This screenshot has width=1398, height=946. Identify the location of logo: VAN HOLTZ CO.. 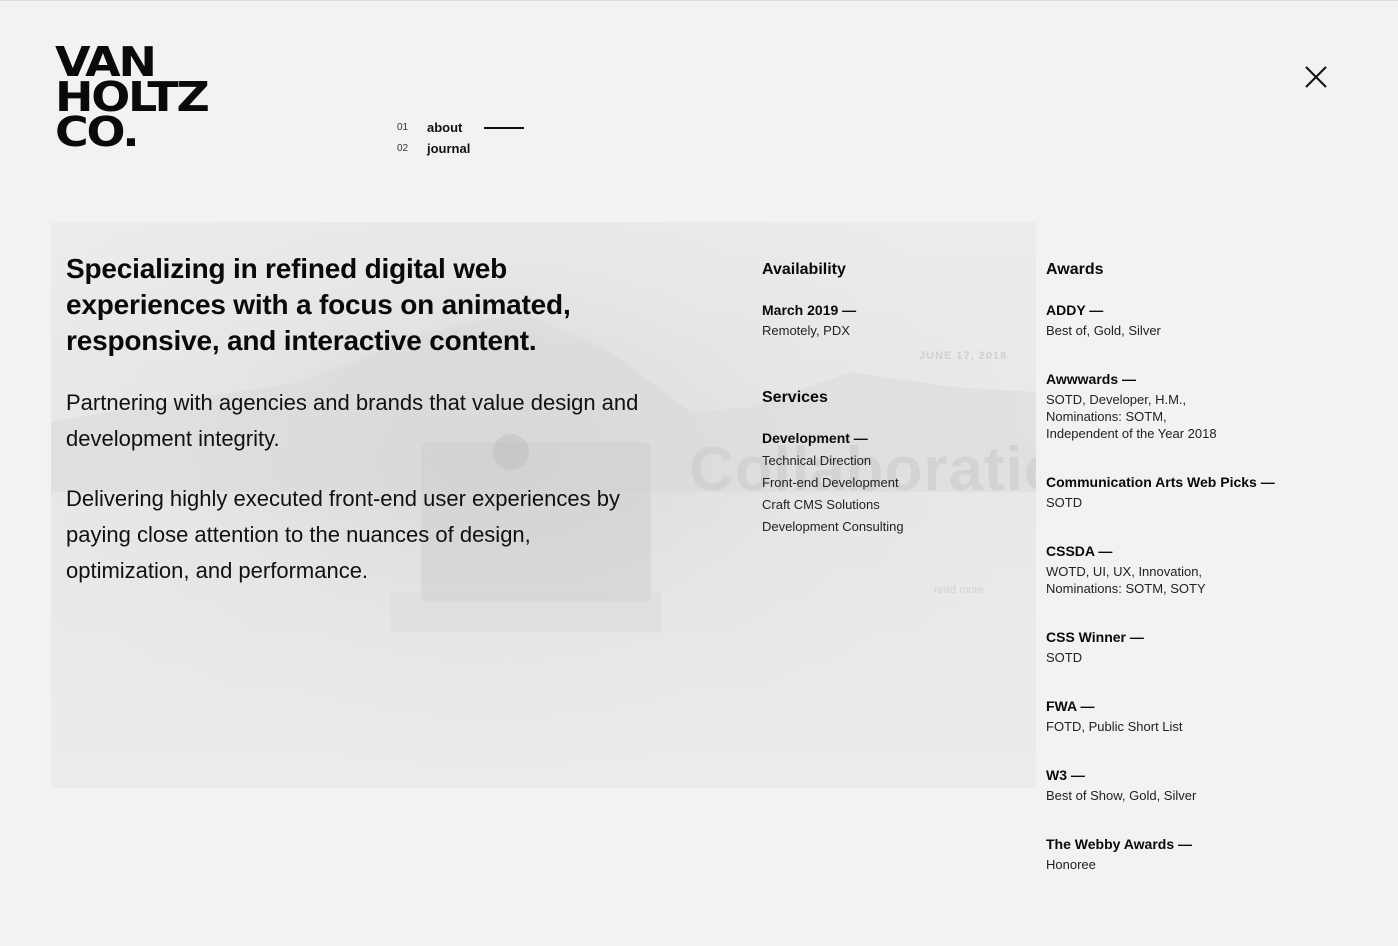
(132, 97).